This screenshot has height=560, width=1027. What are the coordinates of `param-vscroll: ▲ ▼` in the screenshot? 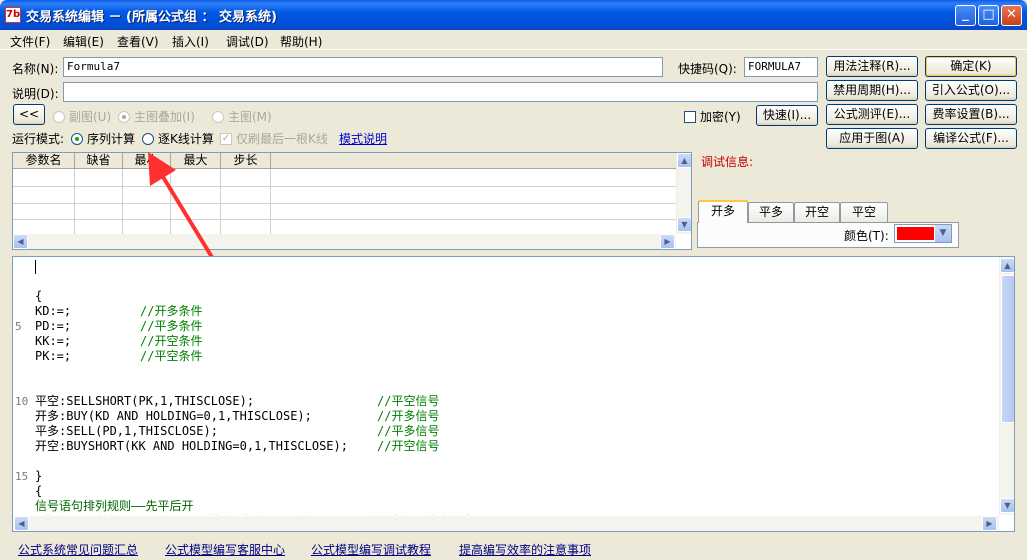 It's located at (683, 193).